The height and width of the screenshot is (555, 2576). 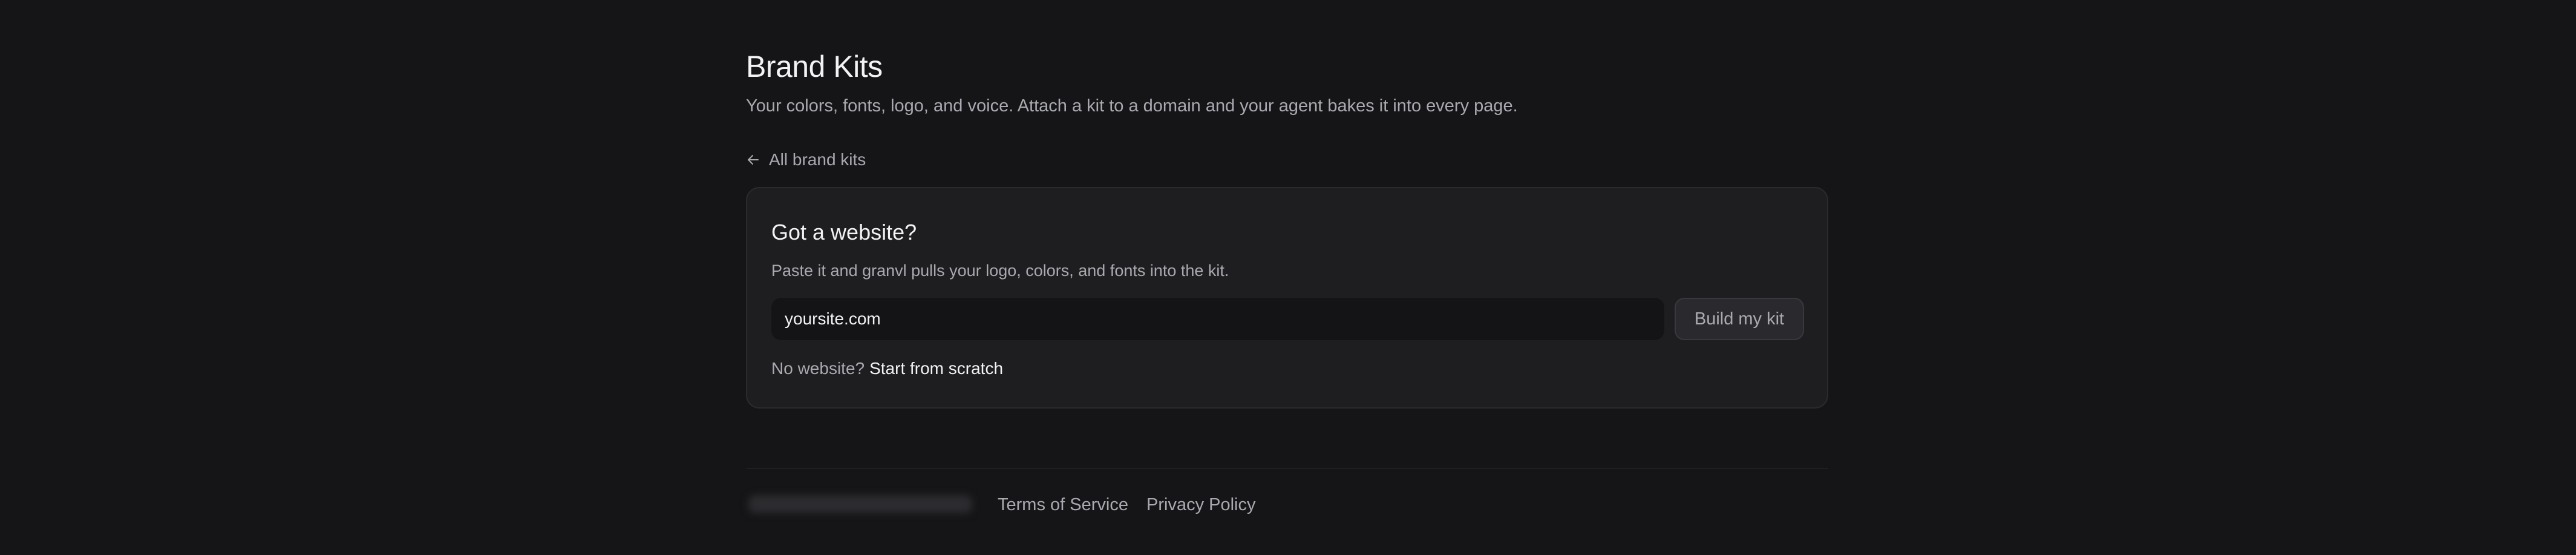 What do you see at coordinates (814, 67) in the screenshot?
I see `page-title: Brand Kits` at bounding box center [814, 67].